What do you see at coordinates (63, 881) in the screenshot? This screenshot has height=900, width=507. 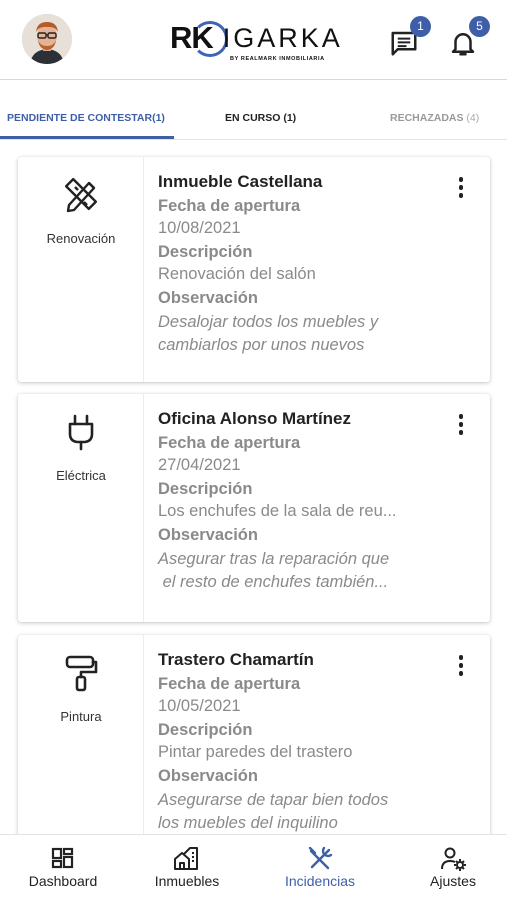 I see `nav-dashboard-label: Dashboard` at bounding box center [63, 881].